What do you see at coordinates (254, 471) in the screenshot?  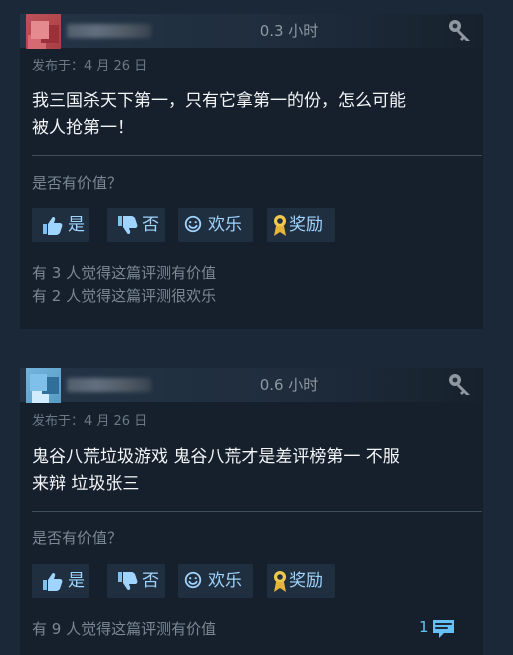 I see `review-content: 鬼谷八荒垃圾游戏 鬼谷八荒才是差评榜第一 不服 来辩 垃圾张三` at bounding box center [254, 471].